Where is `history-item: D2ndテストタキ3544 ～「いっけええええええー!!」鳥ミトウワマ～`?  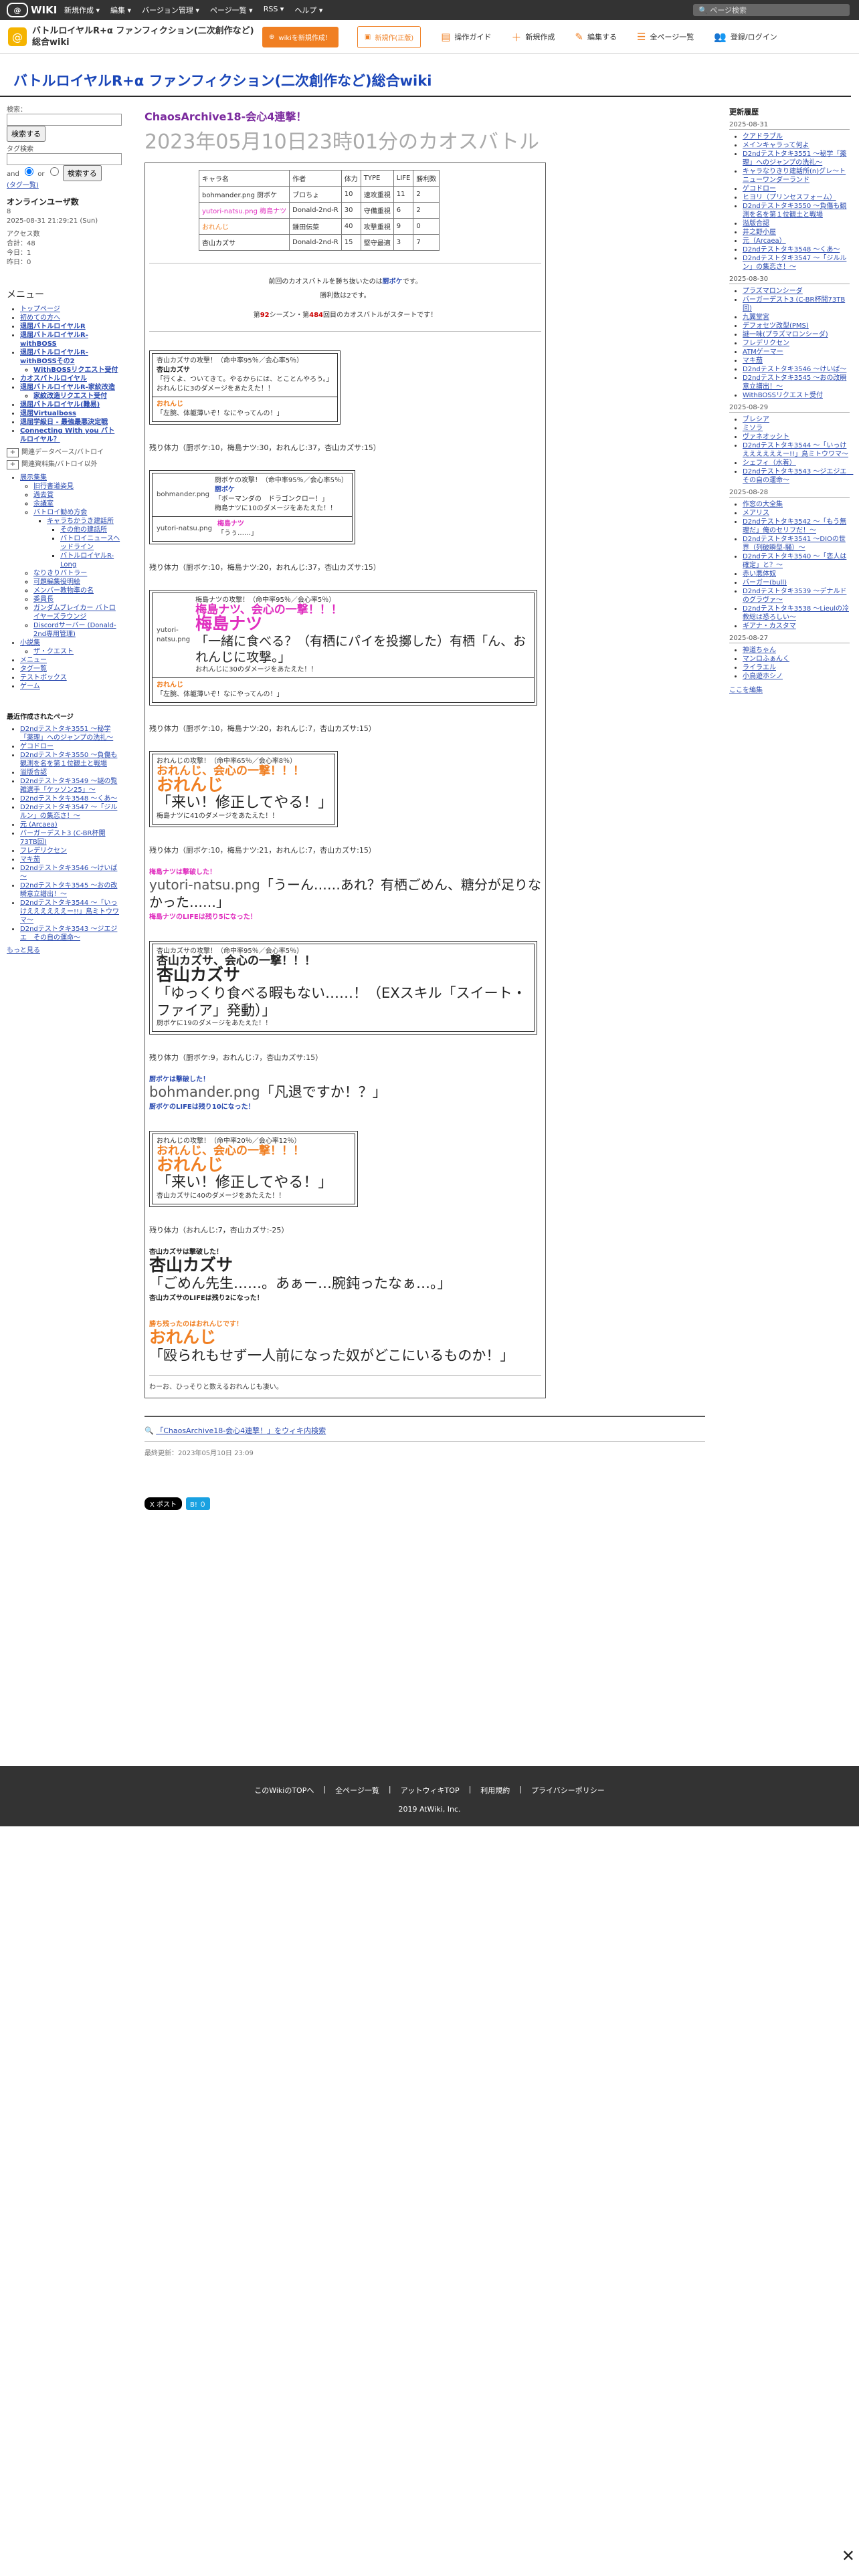
history-item: D2ndテストタキ3544 ～「いっけええええええー!!」鳥ミトウワマ～ is located at coordinates (796, 450).